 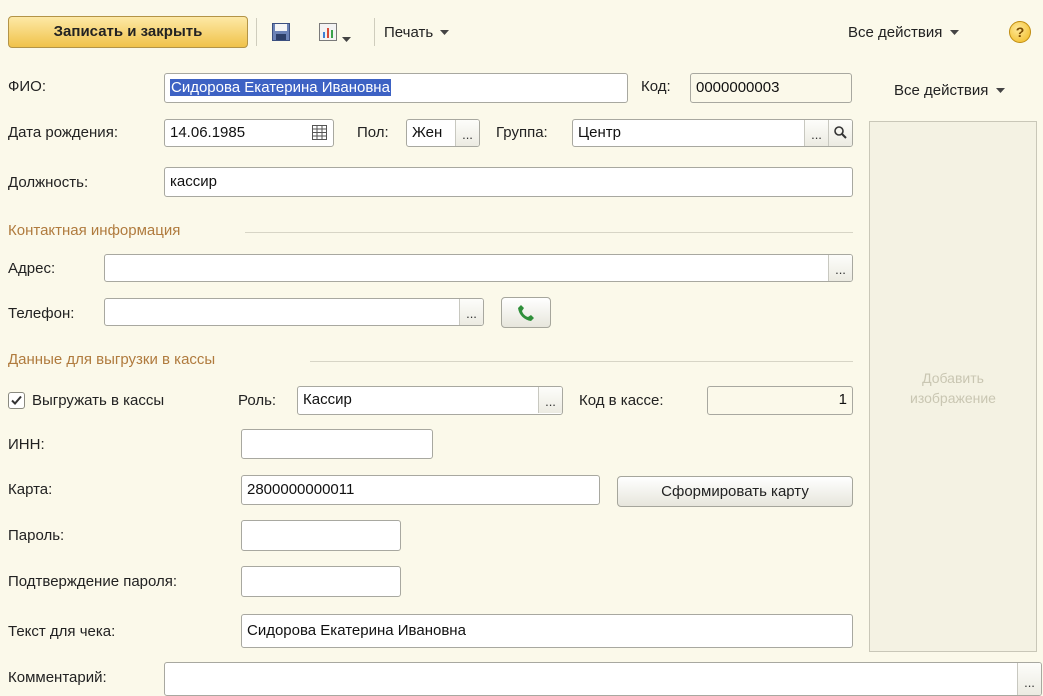 I want to click on group-search-button, so click(x=840, y=133).